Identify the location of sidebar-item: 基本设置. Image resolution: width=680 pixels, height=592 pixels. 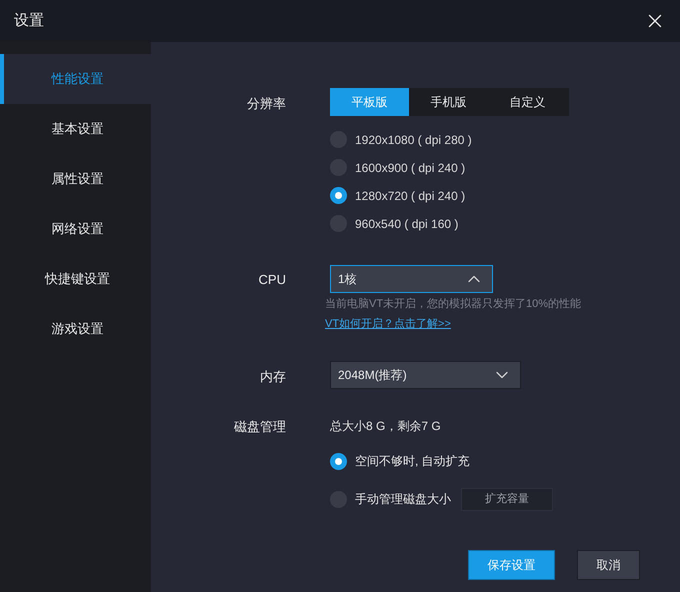
(75, 129).